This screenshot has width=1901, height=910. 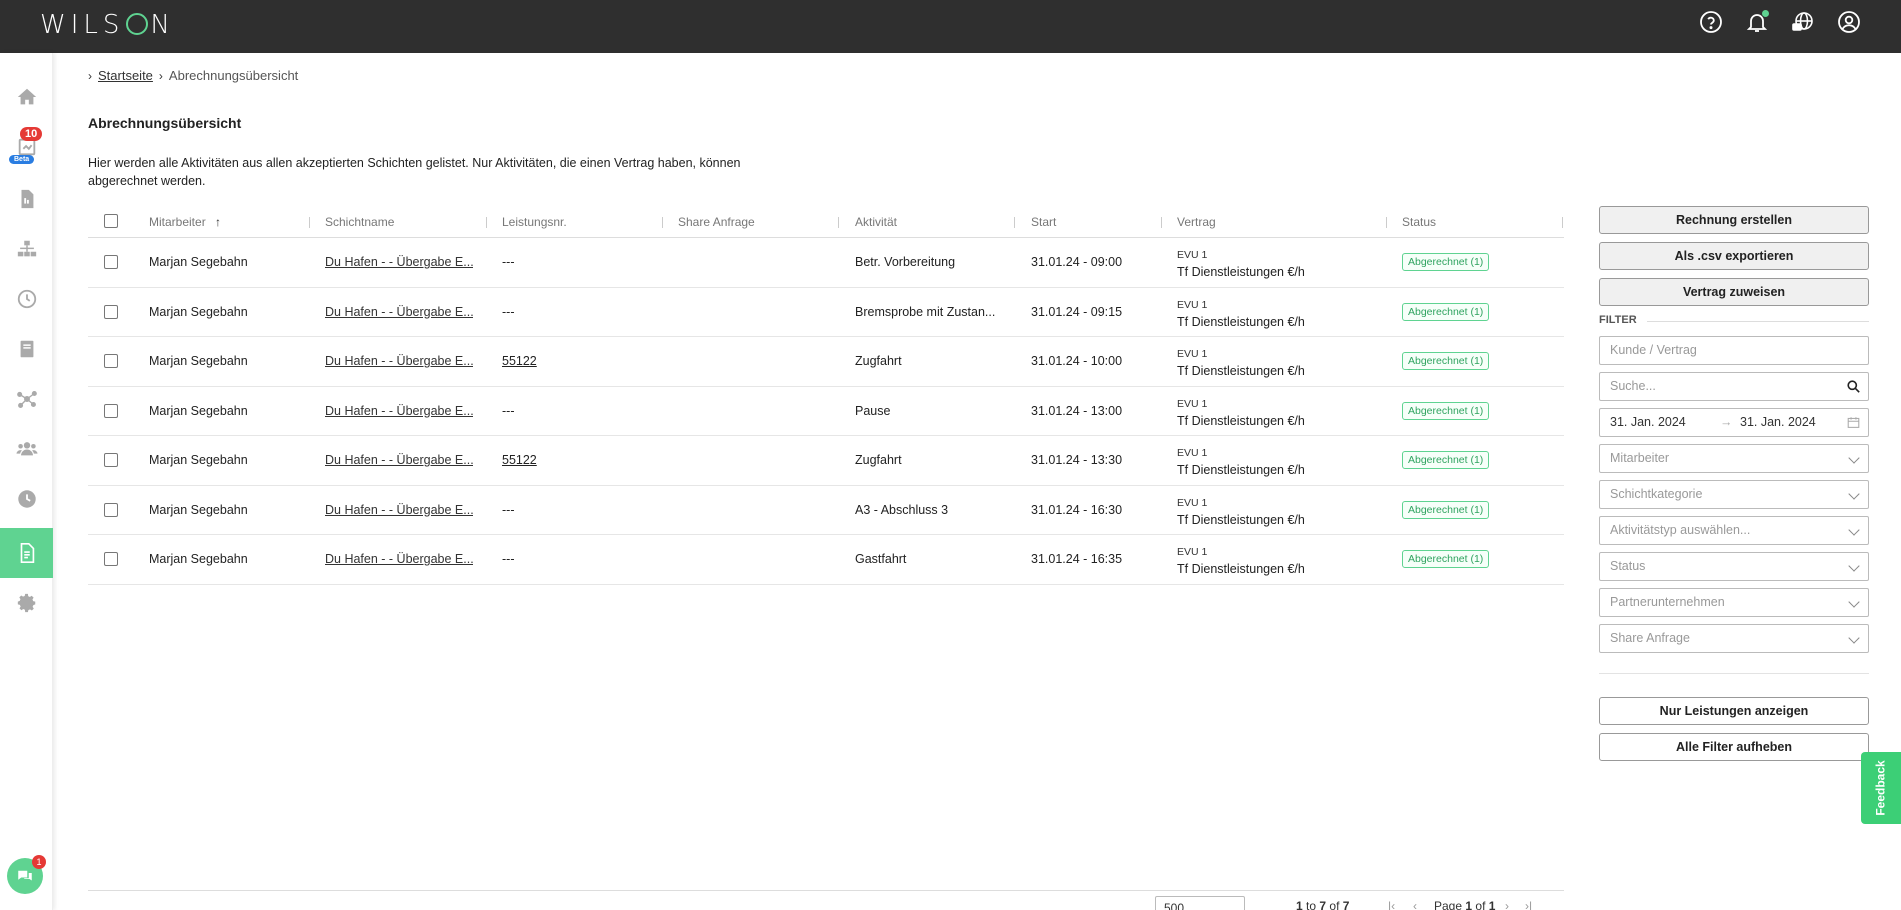 What do you see at coordinates (878, 361) in the screenshot?
I see `cell-aktivitaet: Zugfahrt` at bounding box center [878, 361].